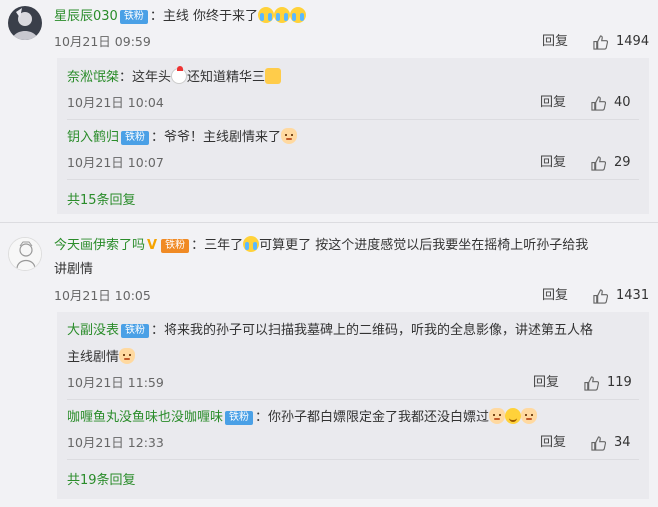 The height and width of the screenshot is (507, 658). What do you see at coordinates (622, 102) in the screenshot?
I see `like-count: 40` at bounding box center [622, 102].